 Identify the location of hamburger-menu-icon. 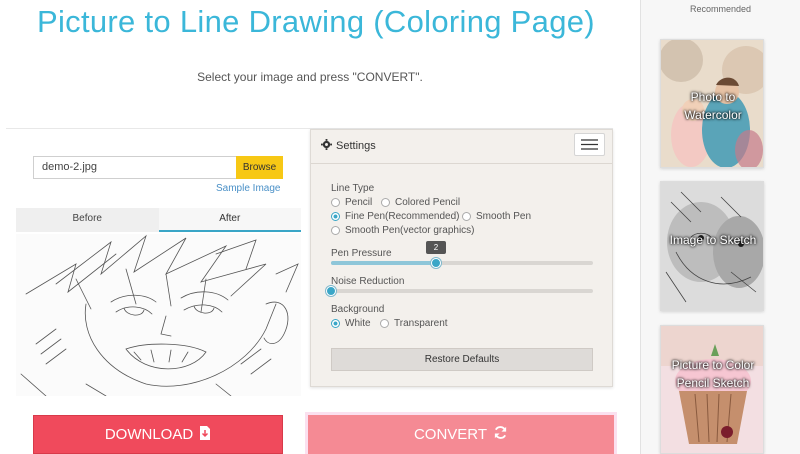
(589, 144).